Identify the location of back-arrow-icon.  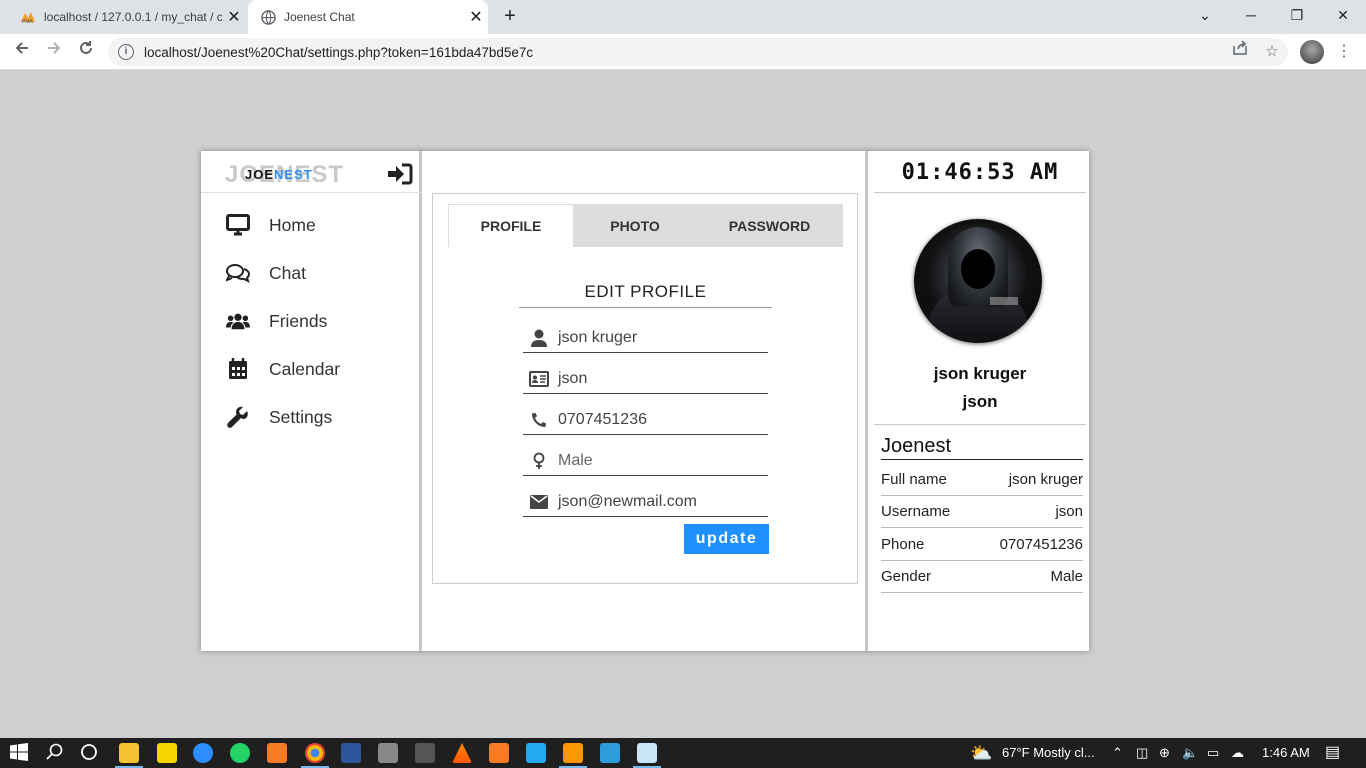
(22, 52).